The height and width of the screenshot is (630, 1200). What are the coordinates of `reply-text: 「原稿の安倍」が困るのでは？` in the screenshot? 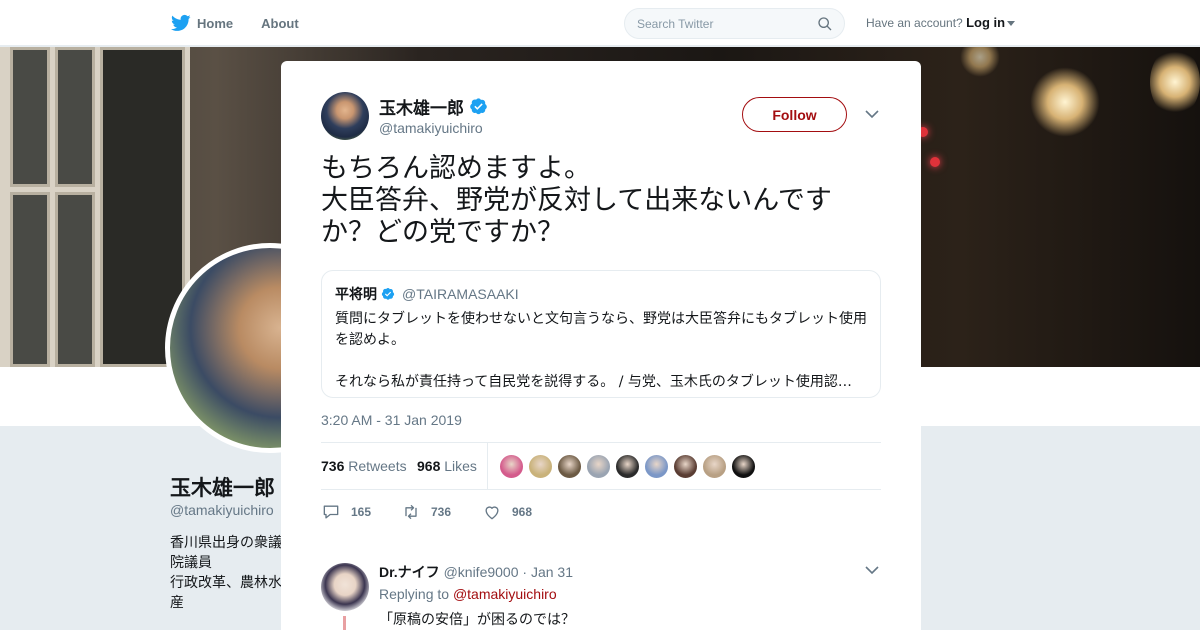 It's located at (477, 620).